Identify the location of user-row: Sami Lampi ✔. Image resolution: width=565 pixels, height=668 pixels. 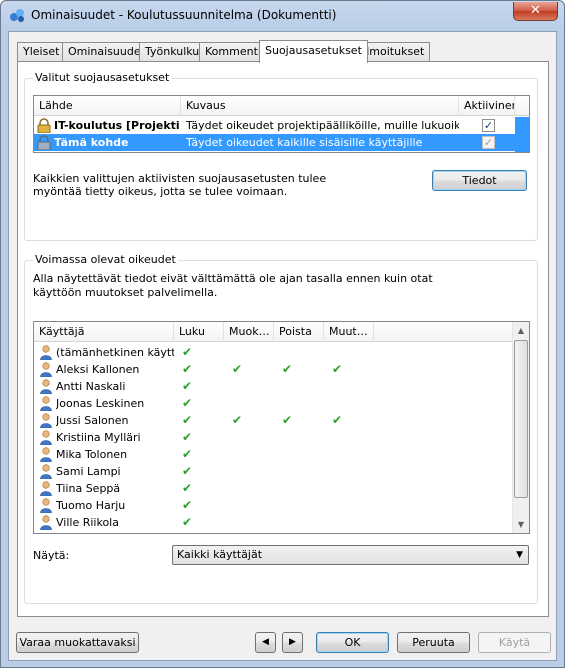
(274, 471).